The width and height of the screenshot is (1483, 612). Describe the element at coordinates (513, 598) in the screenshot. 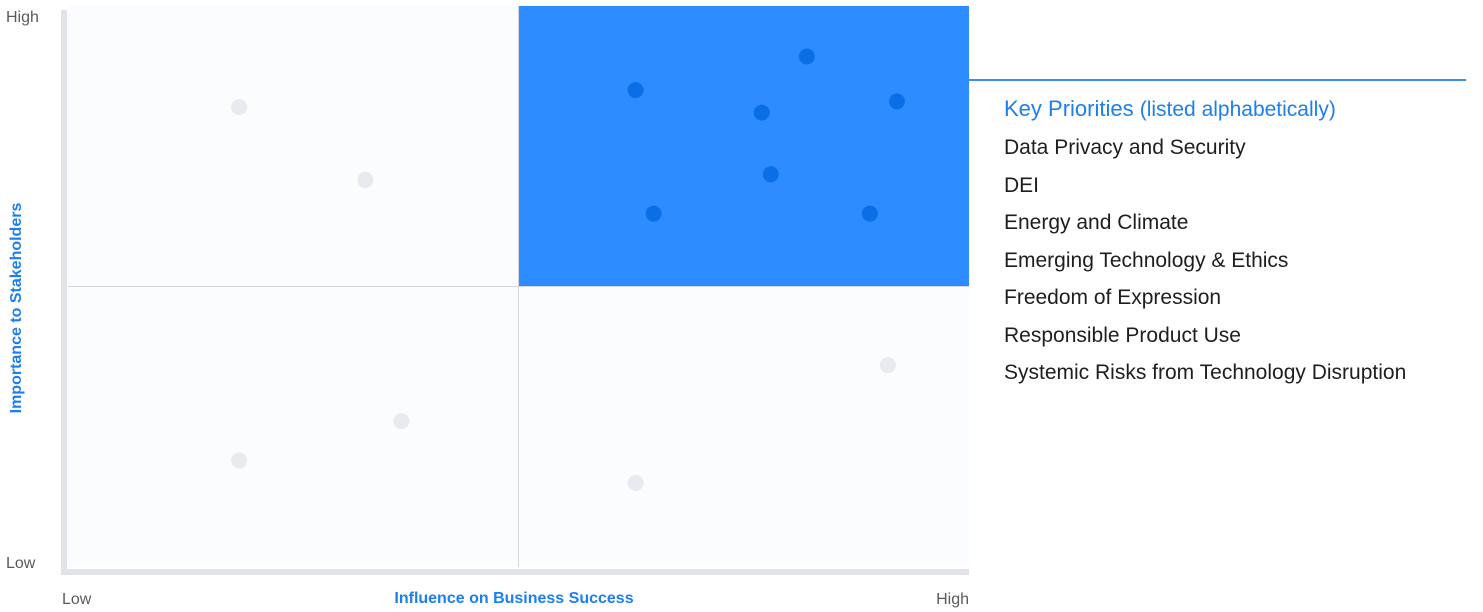

I see `x-axis-label: Influence on Business Success` at that location.